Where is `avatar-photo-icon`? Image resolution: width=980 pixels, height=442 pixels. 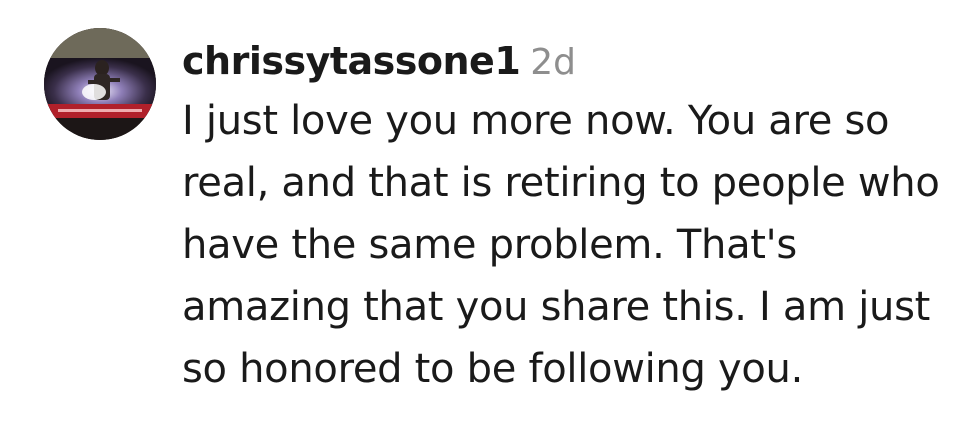 avatar-photo-icon is located at coordinates (100, 84).